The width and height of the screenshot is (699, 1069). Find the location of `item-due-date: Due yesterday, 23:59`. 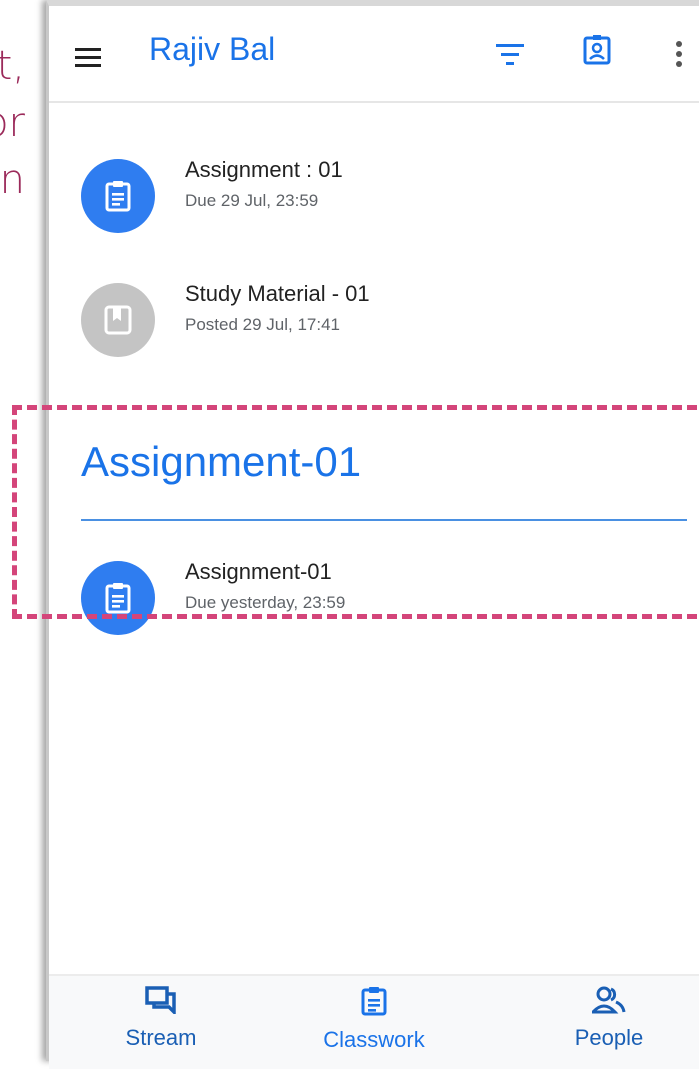

item-due-date: Due yesterday, 23:59 is located at coordinates (265, 602).